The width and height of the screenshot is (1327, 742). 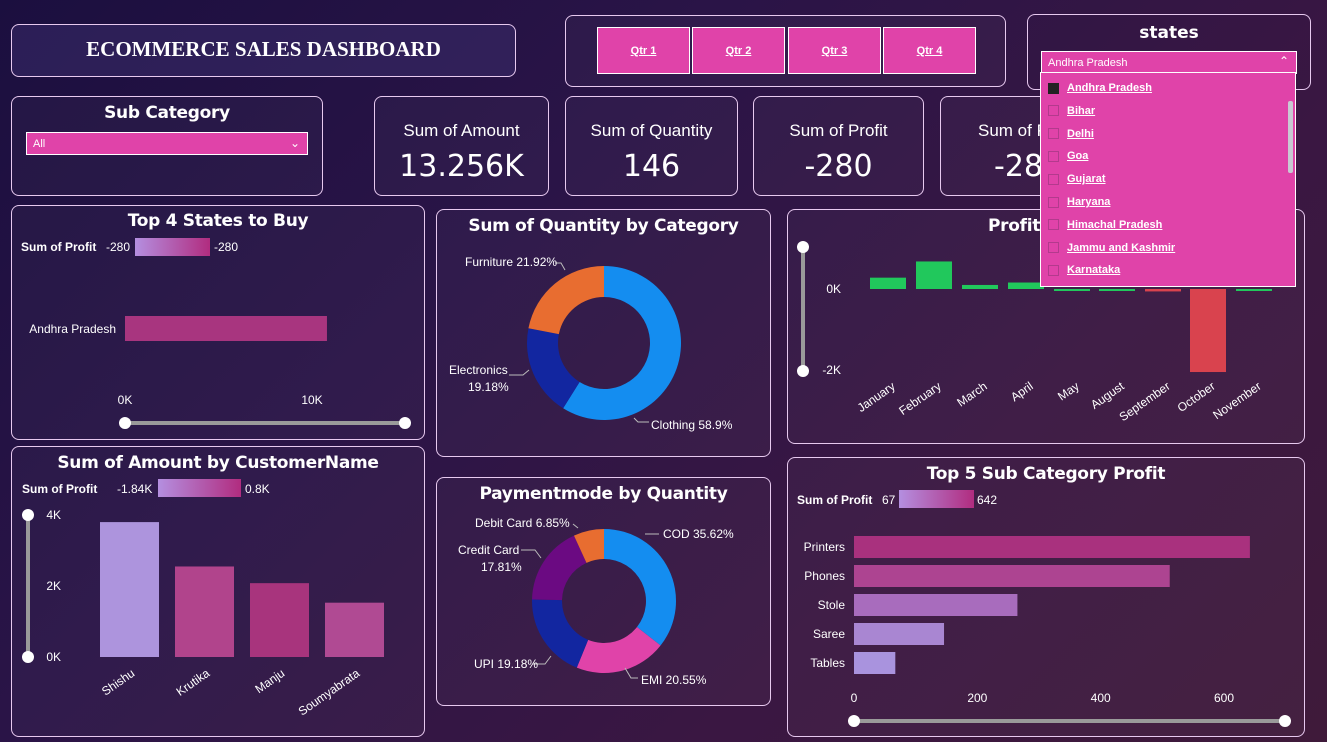 What do you see at coordinates (1111, 248) in the screenshot?
I see `state-option: Jammu and Kashmir` at bounding box center [1111, 248].